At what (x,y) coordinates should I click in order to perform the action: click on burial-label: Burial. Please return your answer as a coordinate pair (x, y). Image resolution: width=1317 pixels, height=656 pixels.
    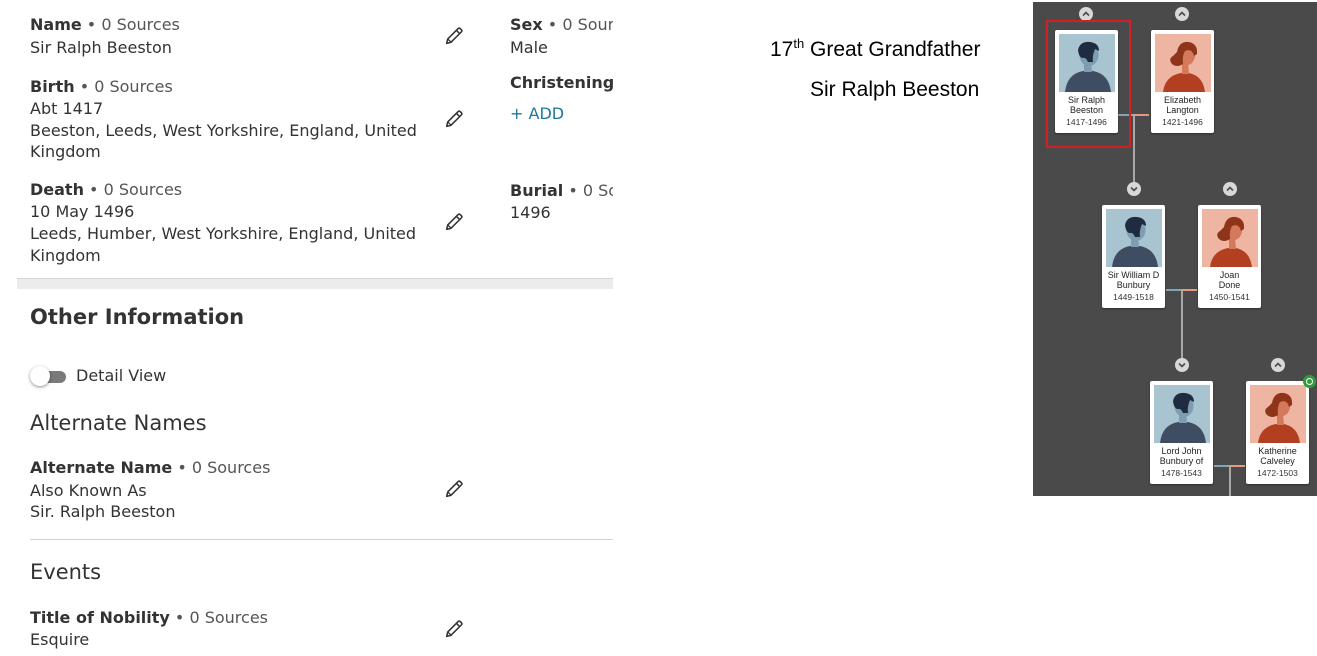
    Looking at the image, I should click on (537, 190).